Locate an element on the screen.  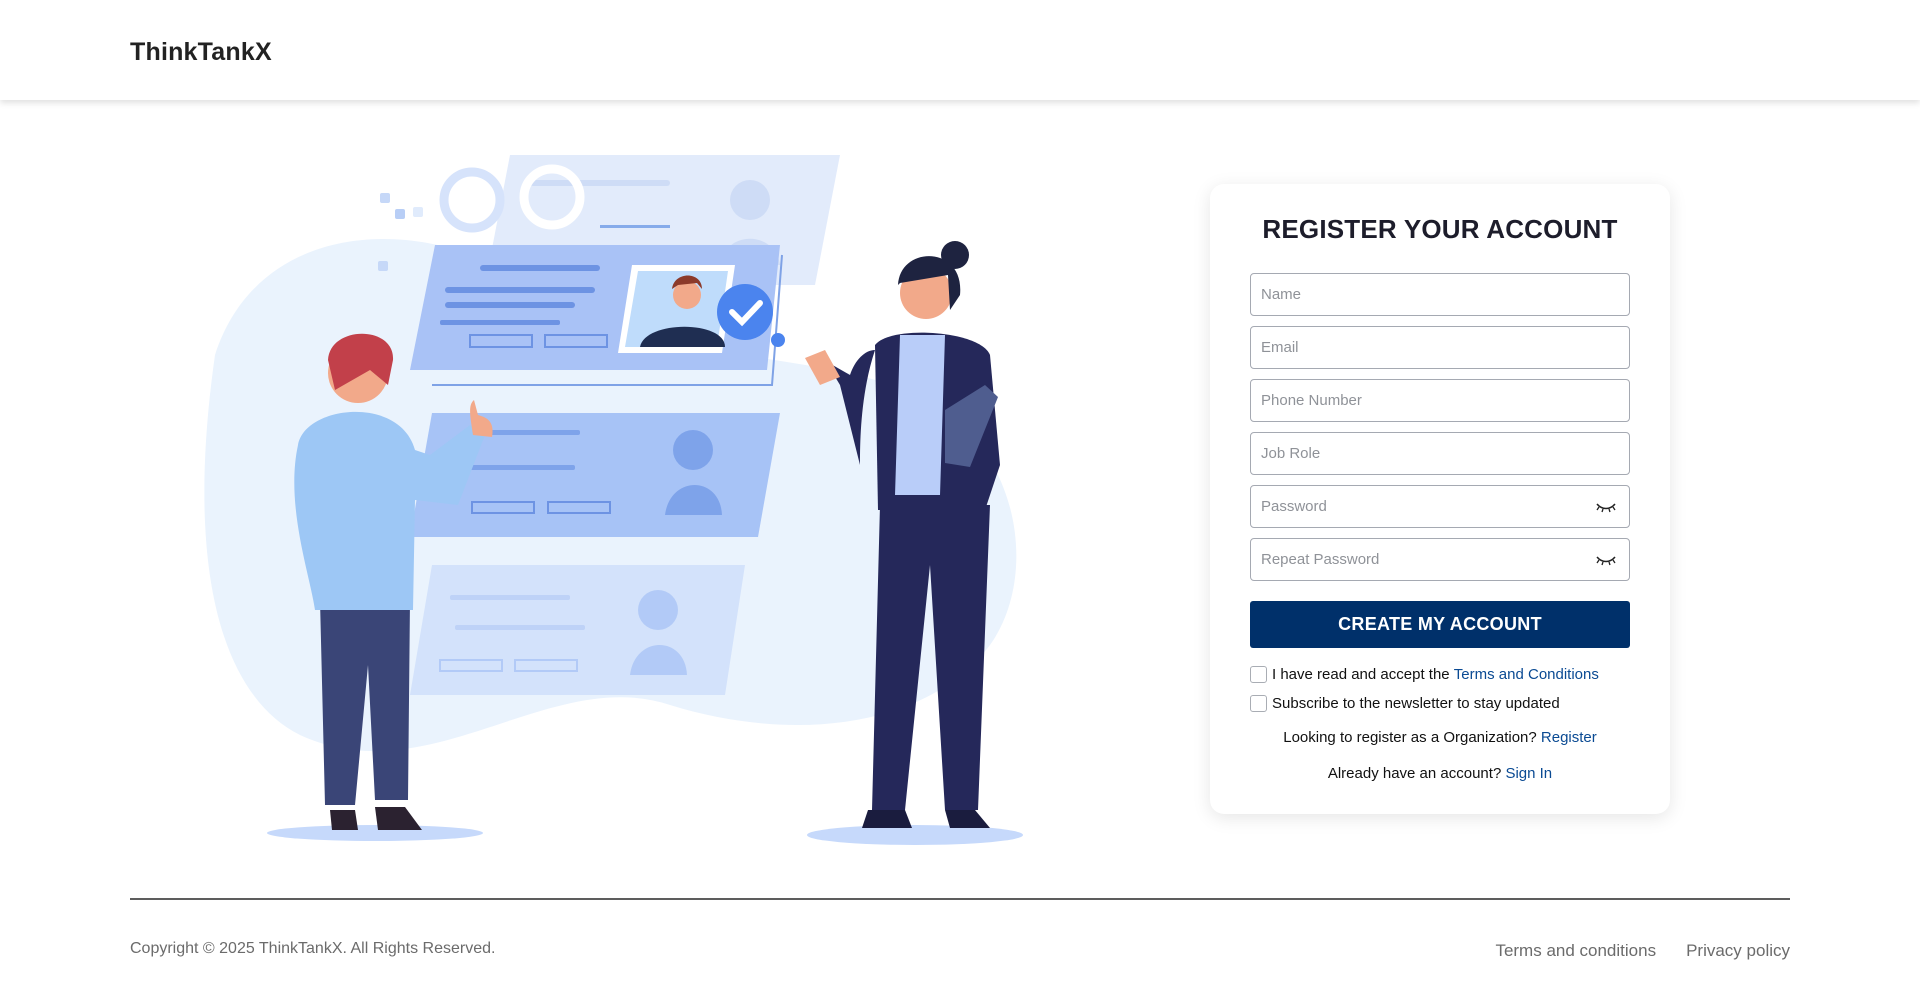
organization-text: Looking to register as a Organization? is located at coordinates (1412, 737).